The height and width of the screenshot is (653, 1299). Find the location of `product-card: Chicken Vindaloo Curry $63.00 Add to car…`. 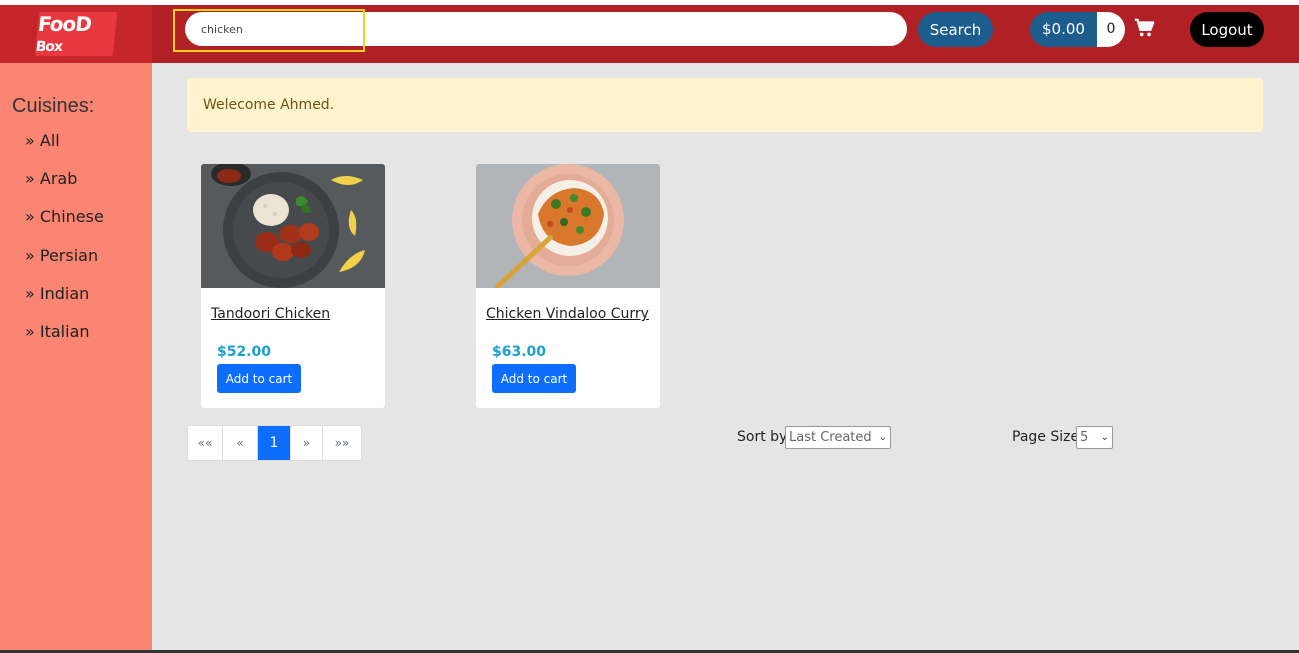

product-card: Chicken Vindaloo Curry $63.00 Add to car… is located at coordinates (568, 286).